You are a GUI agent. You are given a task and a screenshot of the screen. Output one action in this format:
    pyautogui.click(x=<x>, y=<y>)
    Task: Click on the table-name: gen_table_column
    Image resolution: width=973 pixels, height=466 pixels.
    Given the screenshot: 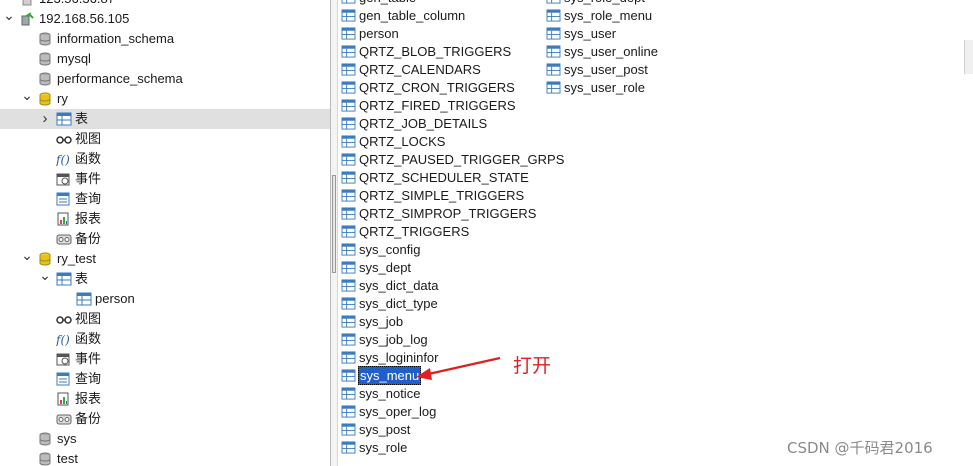 What is the action you would take?
    pyautogui.click(x=412, y=15)
    